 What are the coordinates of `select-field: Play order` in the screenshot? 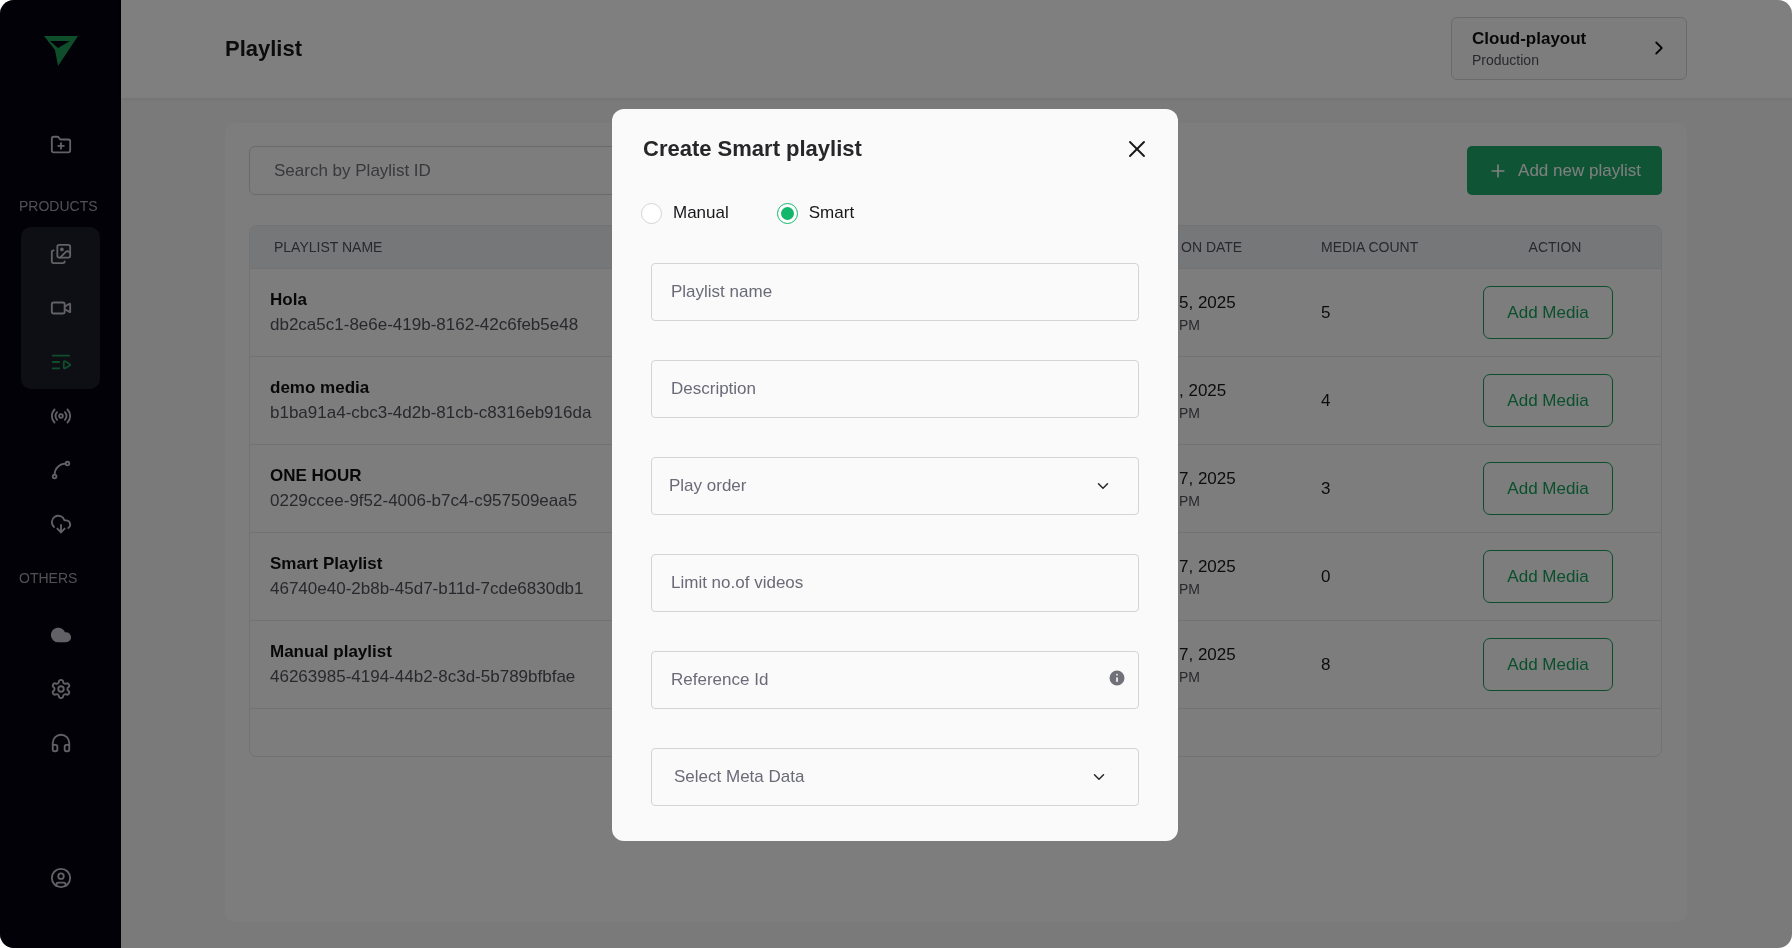 It's located at (895, 486).